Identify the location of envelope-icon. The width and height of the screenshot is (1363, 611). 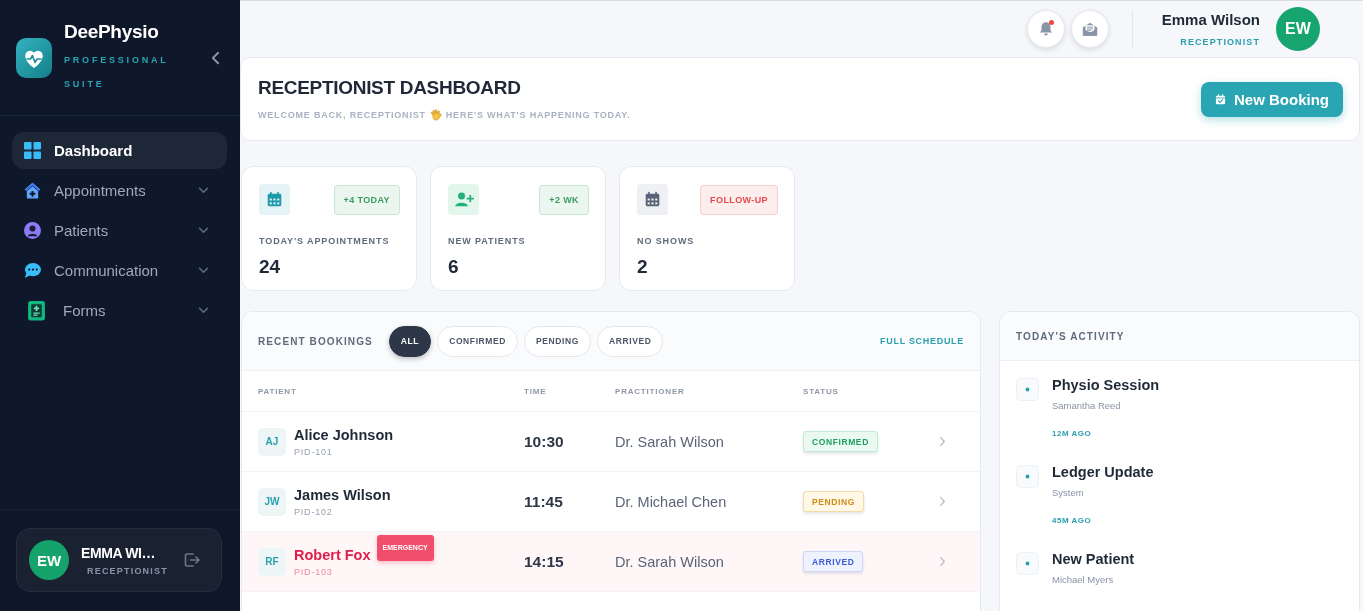
(1089, 29).